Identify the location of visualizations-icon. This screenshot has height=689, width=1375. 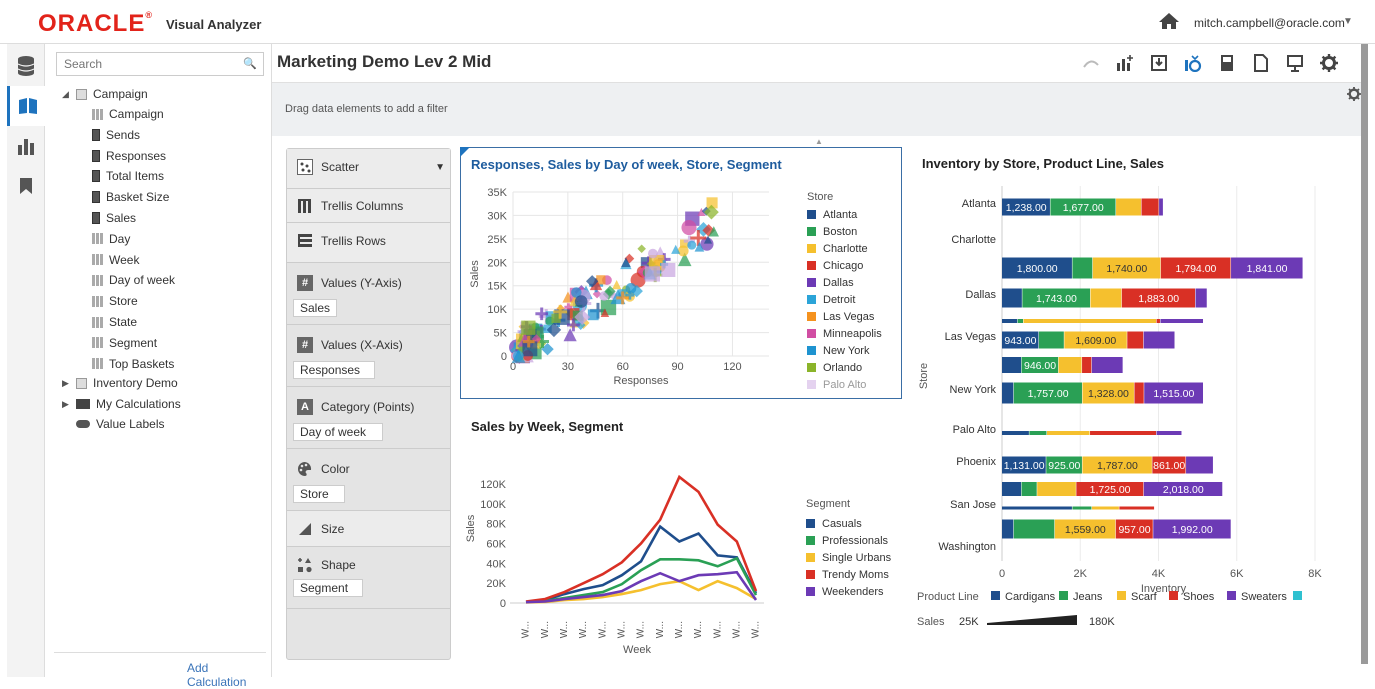
(26, 146).